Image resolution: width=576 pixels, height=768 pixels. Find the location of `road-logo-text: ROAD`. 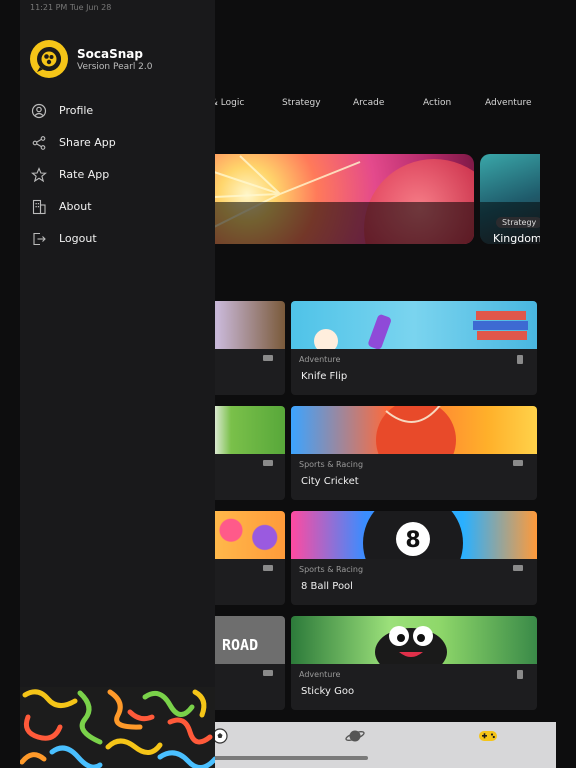

road-logo-text: ROAD is located at coordinates (240, 645).